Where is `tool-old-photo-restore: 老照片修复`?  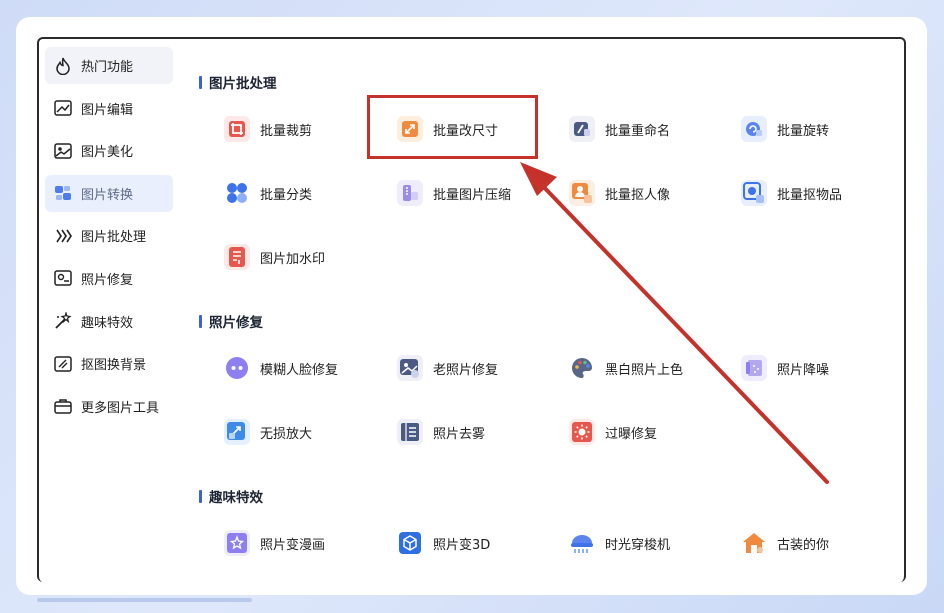 tool-old-photo-restore: 老照片修复 is located at coordinates (447, 368).